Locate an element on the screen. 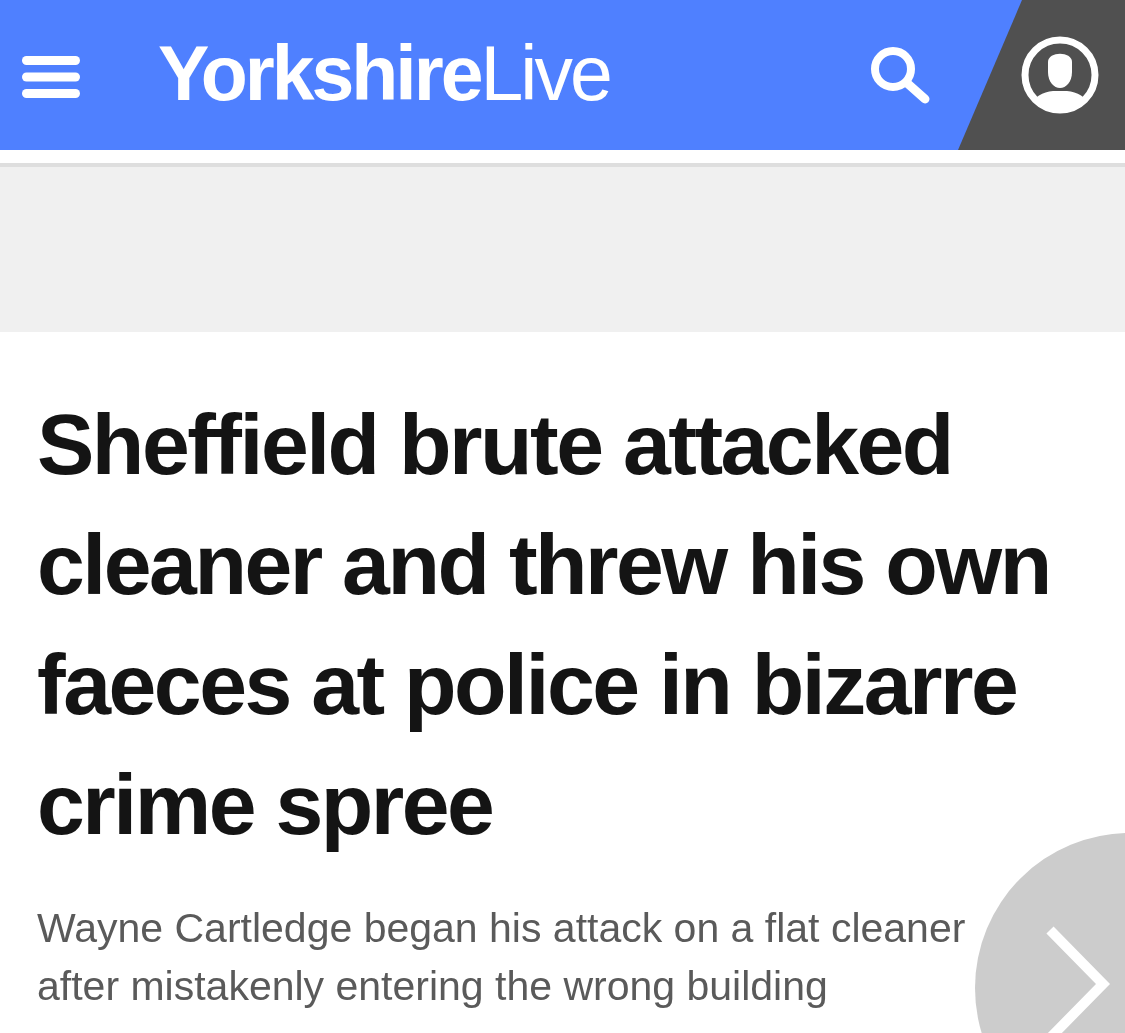 The image size is (1125, 1033). menu-button is located at coordinates (51, 77).